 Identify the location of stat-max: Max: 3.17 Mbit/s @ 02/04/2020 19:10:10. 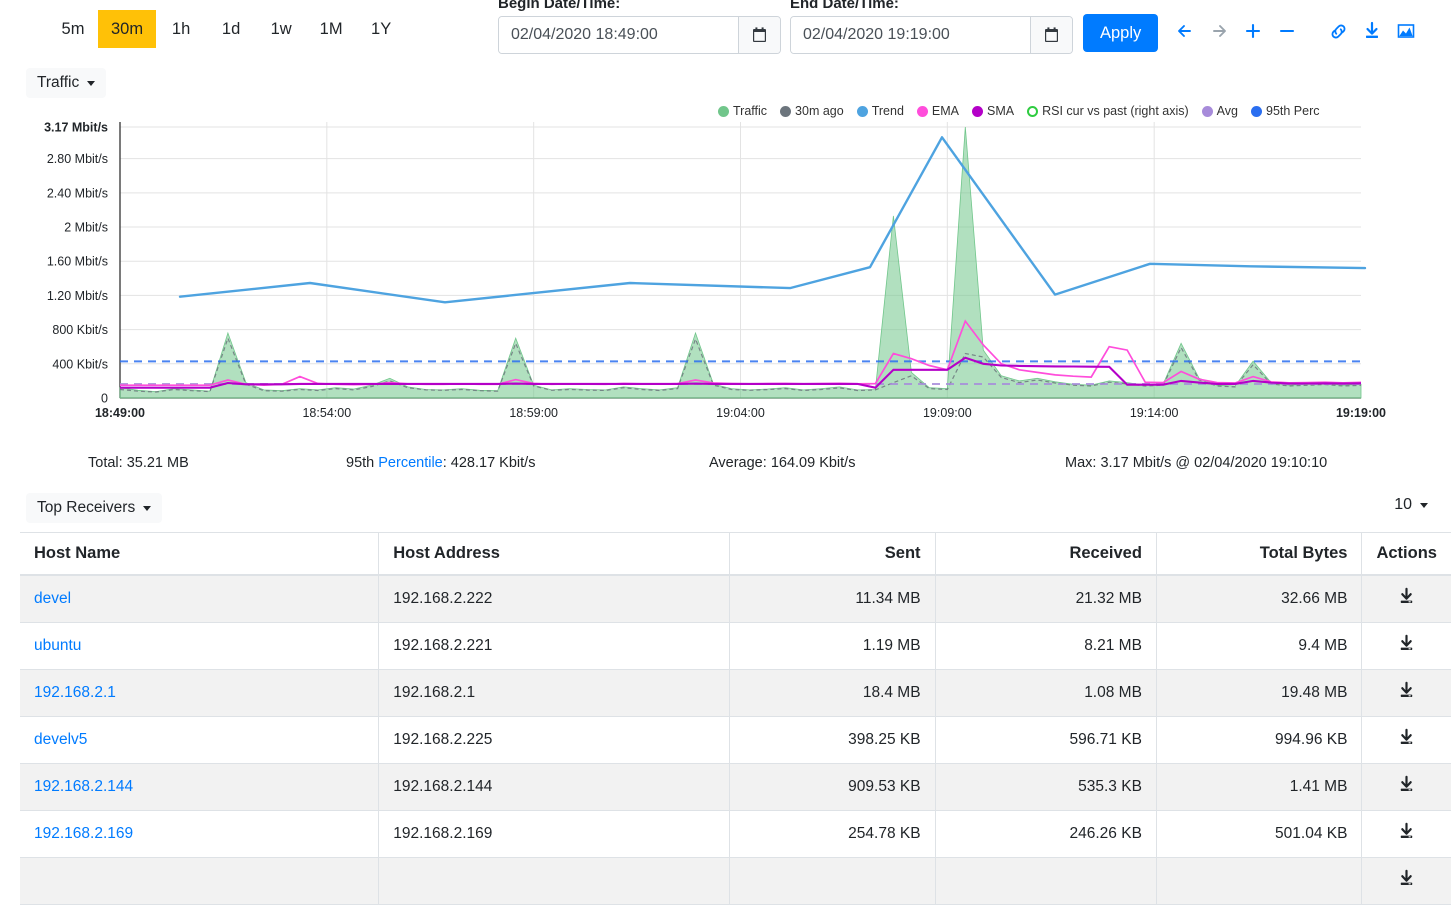
(1196, 463).